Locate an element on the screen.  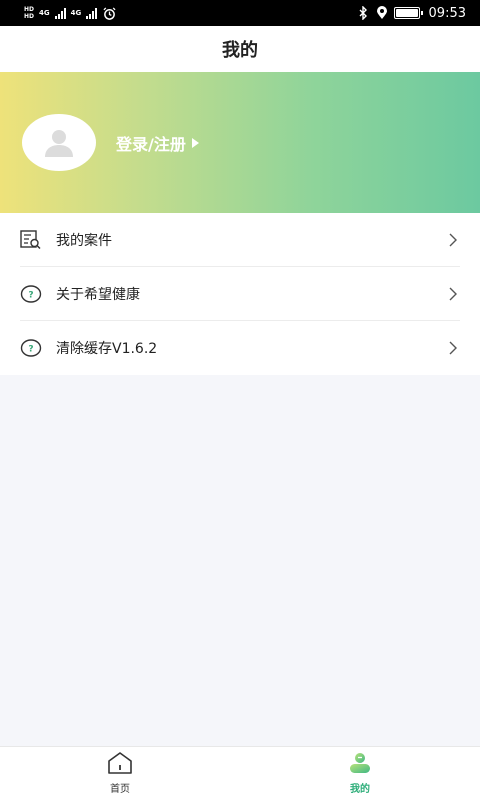
menu-item-my-cases: 我的案件 is located at coordinates (240, 240).